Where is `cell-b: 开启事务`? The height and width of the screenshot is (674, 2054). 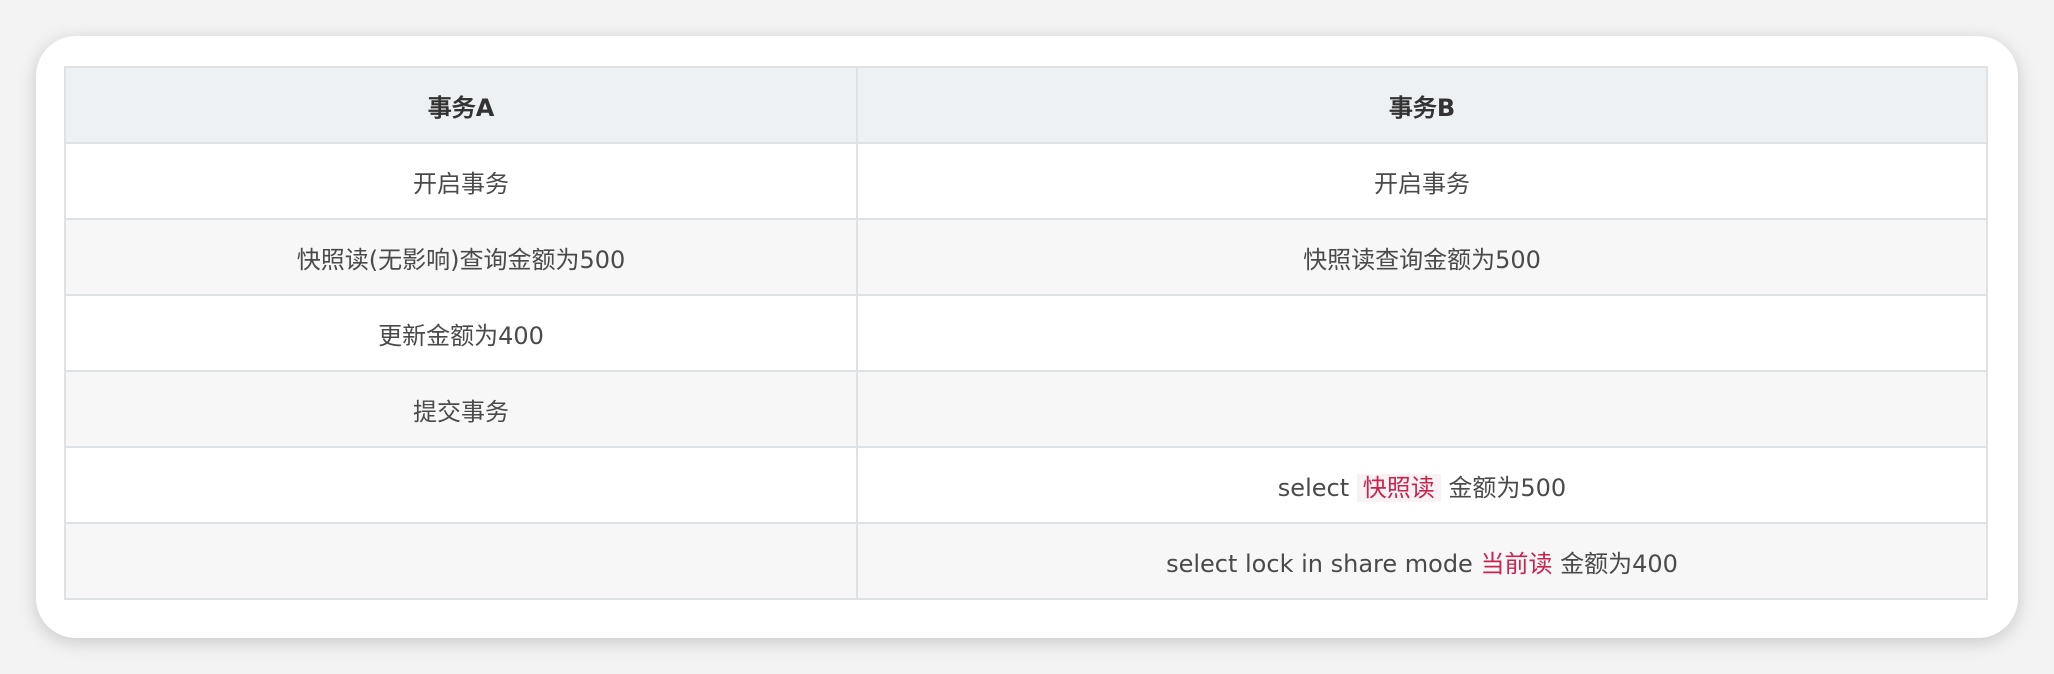 cell-b: 开启事务 is located at coordinates (1422, 181).